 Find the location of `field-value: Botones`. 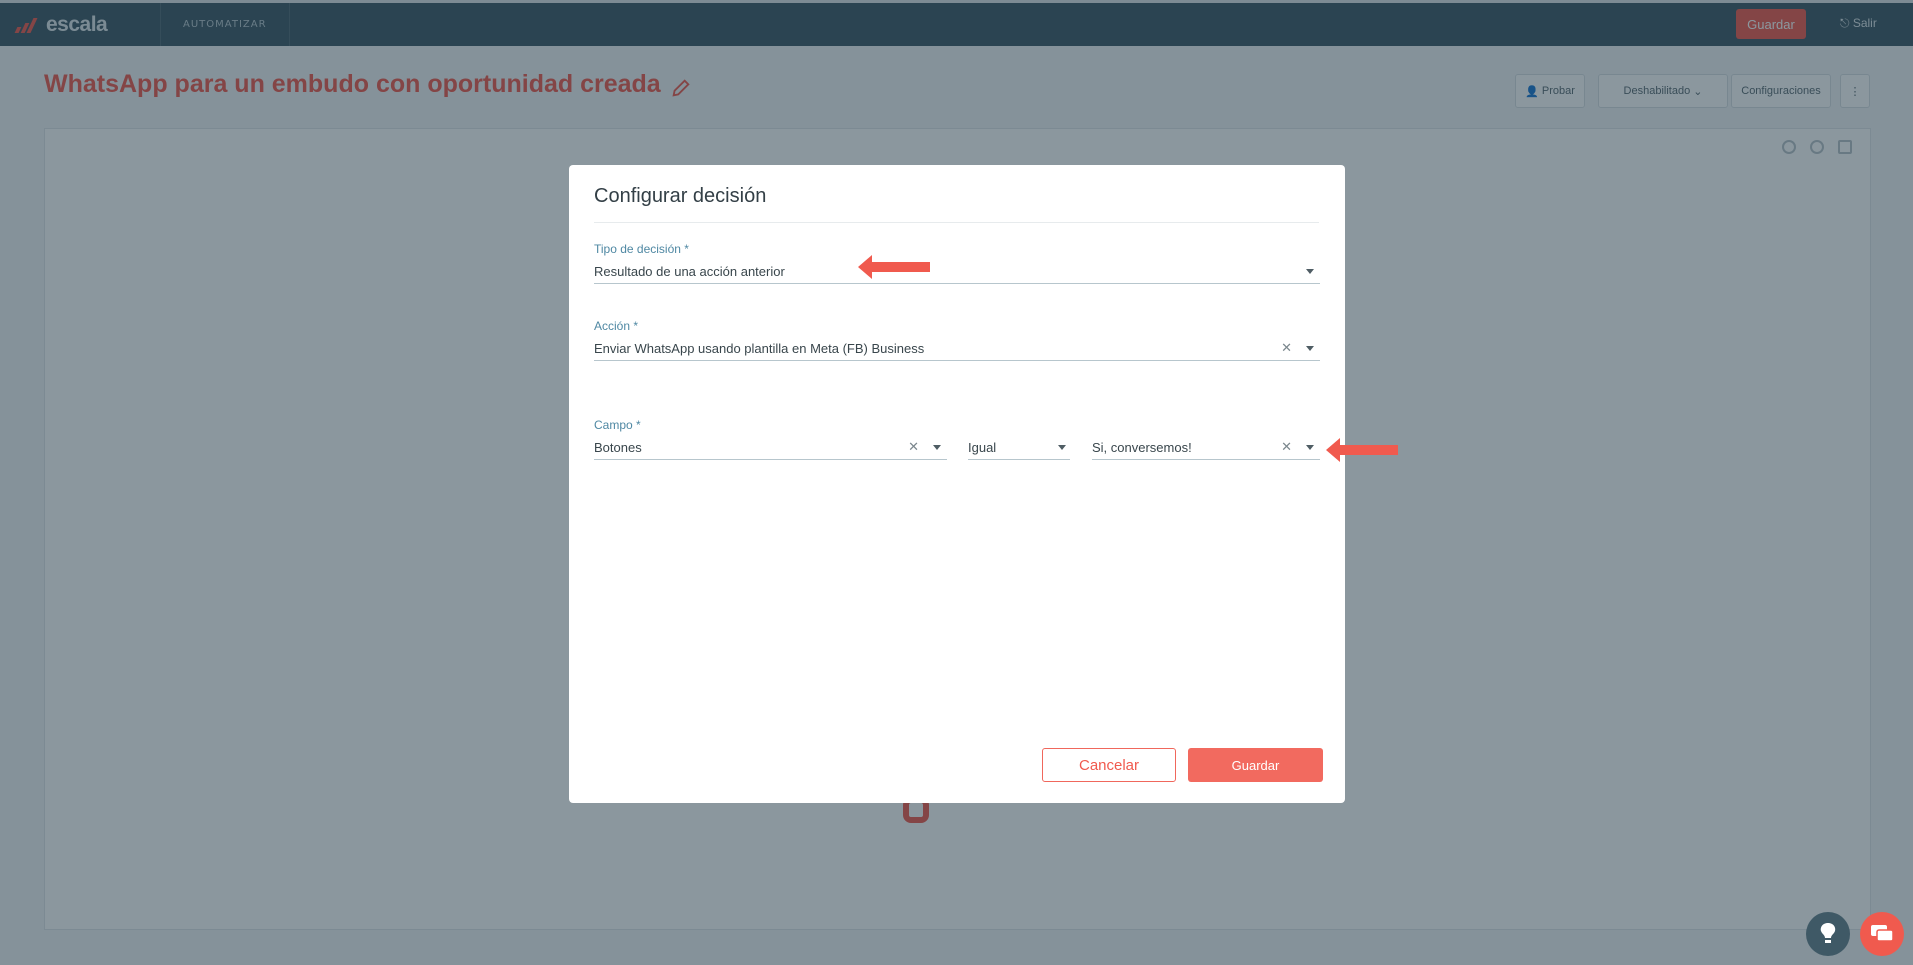

field-value: Botones is located at coordinates (618, 447).